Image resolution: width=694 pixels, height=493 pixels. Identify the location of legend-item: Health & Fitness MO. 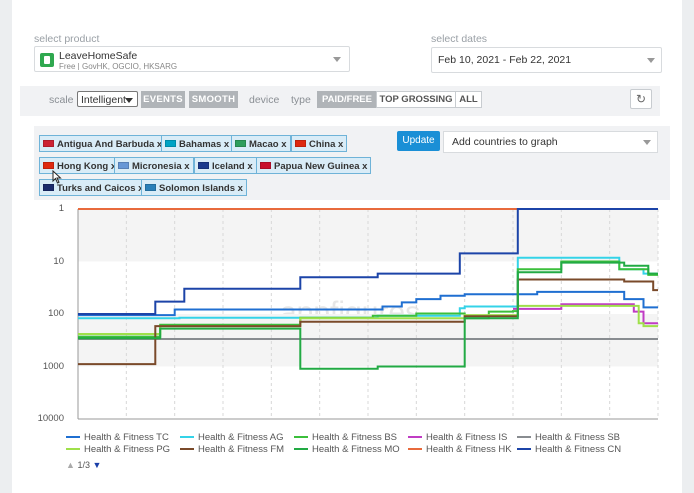
(347, 449).